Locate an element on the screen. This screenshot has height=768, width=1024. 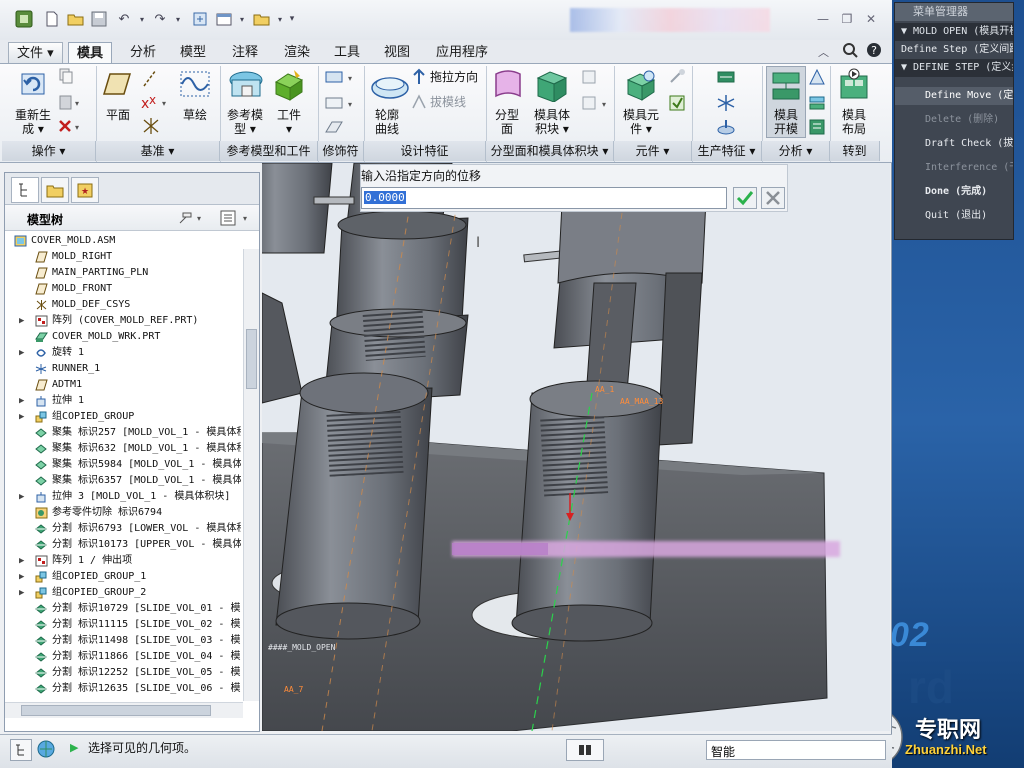
mold-volume-label-2: 积块 ▾ is located at coordinates (552, 129).